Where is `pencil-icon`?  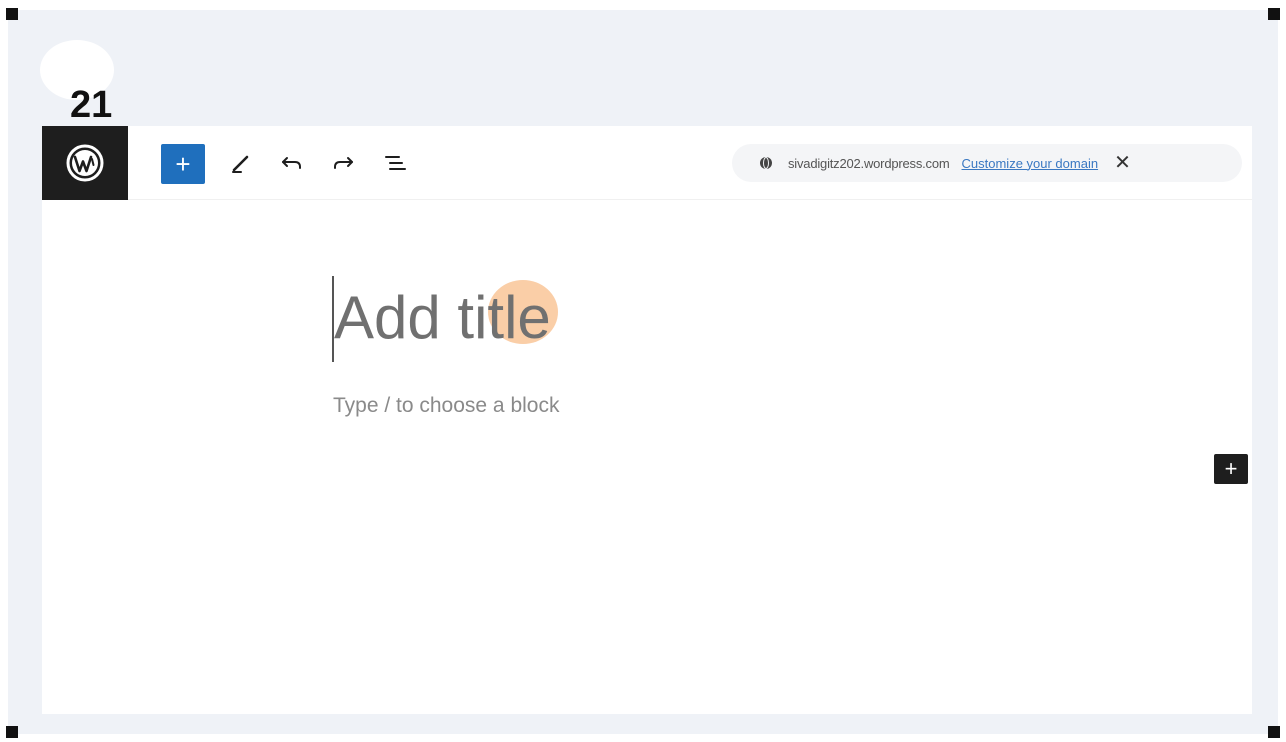
pencil-icon is located at coordinates (240, 164).